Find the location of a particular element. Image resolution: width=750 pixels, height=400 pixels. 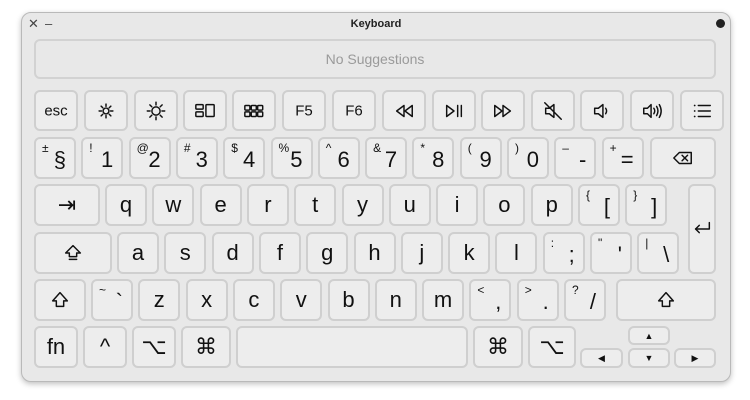

arrow-right-key: ▶ is located at coordinates (695, 358).